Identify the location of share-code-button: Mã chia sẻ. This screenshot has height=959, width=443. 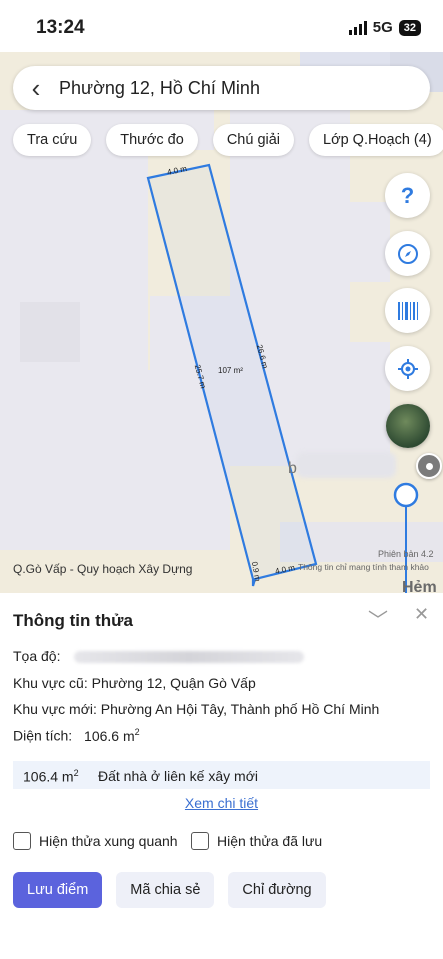
(165, 890).